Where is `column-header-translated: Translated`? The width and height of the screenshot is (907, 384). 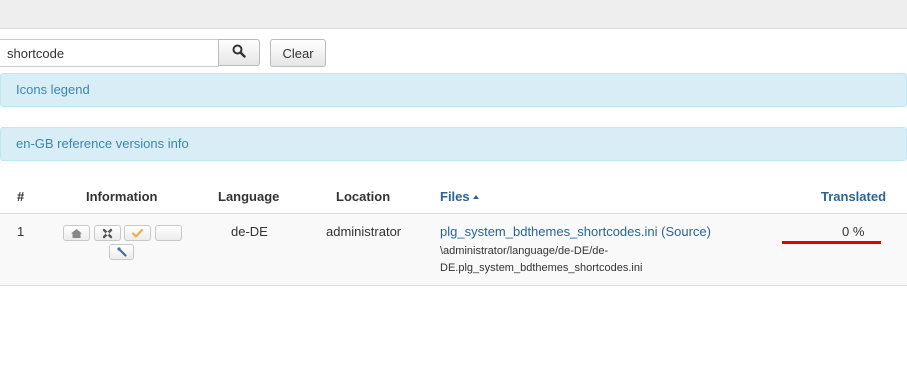
column-header-translated: Translated is located at coordinates (853, 196).